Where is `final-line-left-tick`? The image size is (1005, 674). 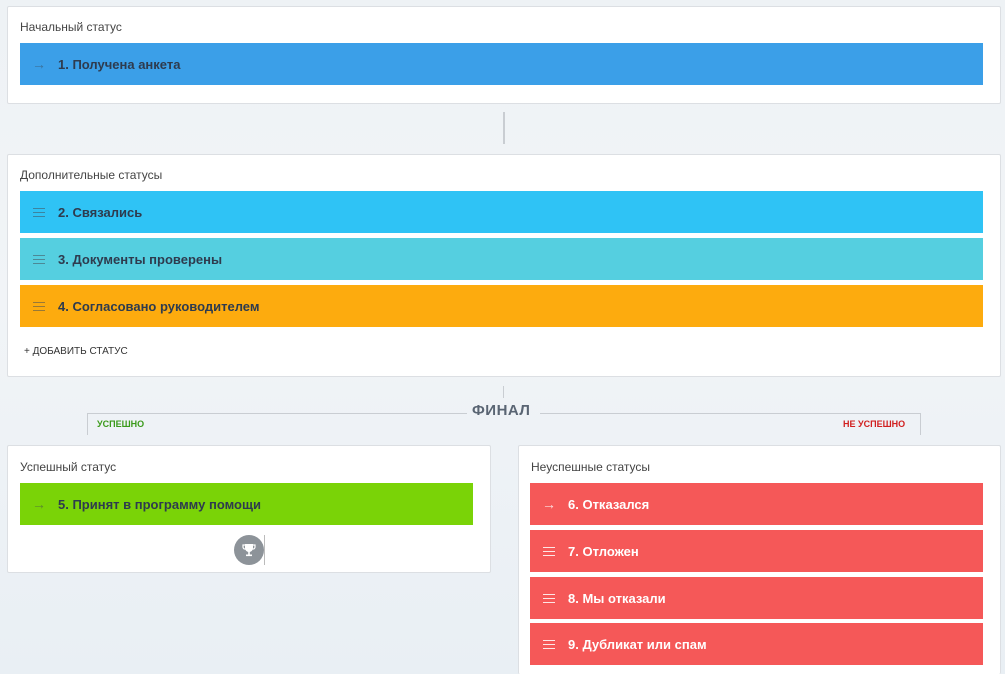
final-line-left-tick is located at coordinates (87, 424).